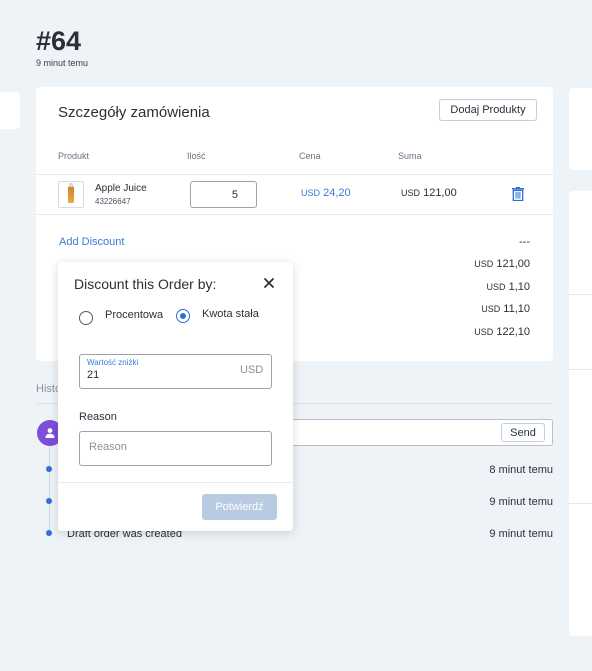  What do you see at coordinates (134, 315) in the screenshot?
I see `radio-percent-label: Procentowa` at bounding box center [134, 315].